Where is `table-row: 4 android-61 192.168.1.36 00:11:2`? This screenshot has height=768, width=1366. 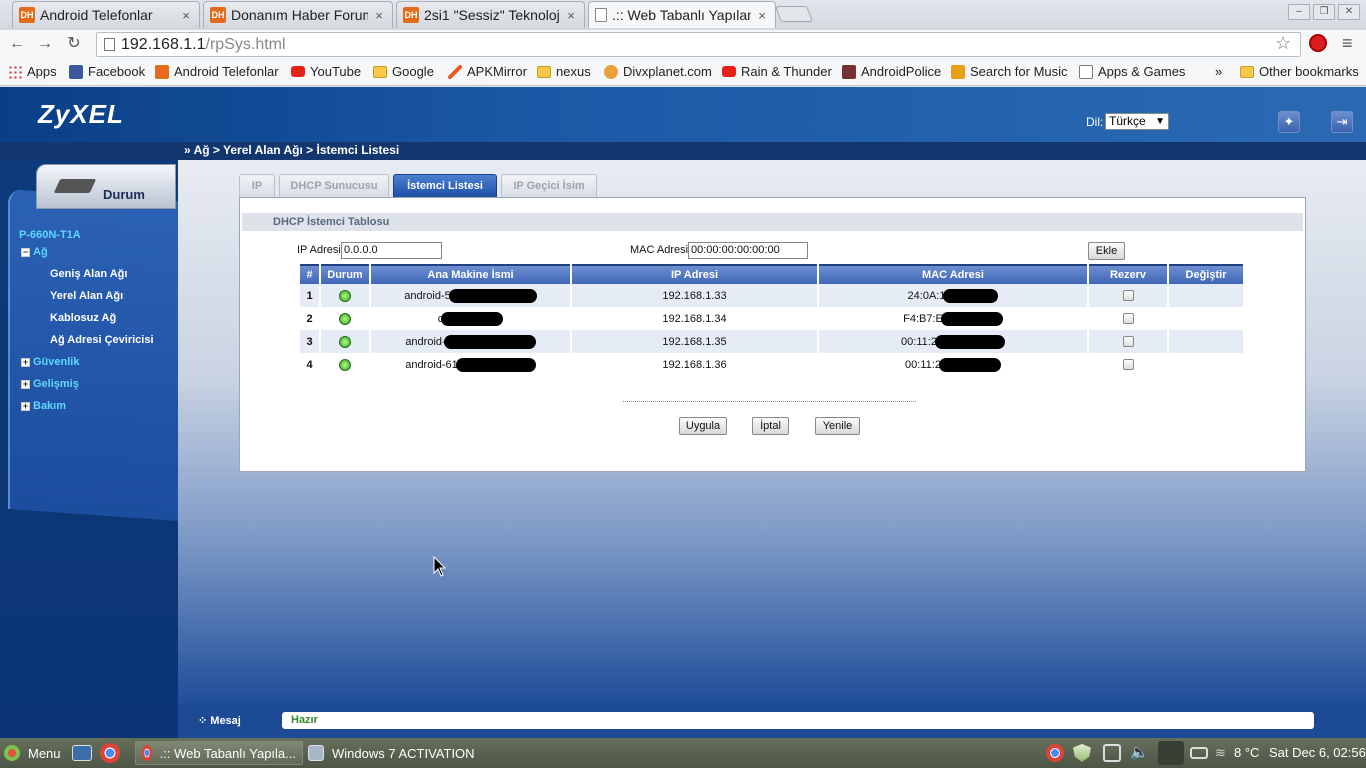
table-row: 4 android-61 192.168.1.36 00:11:2 is located at coordinates (771, 364).